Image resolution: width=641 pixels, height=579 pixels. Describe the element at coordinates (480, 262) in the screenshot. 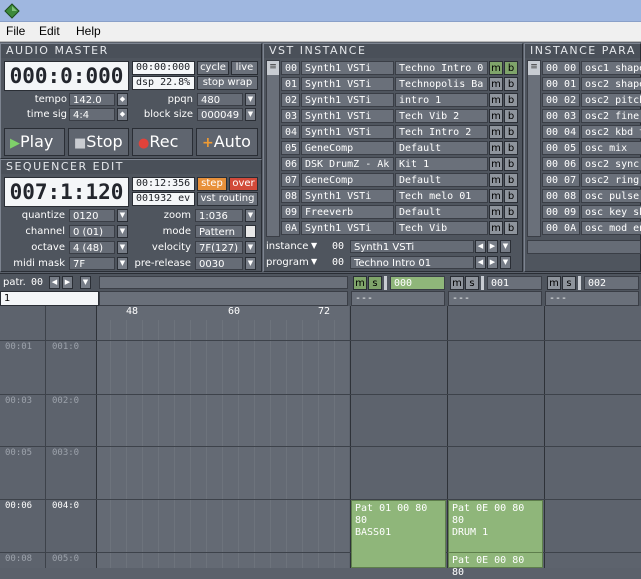

I see `program-prev-icon: ◀` at that location.